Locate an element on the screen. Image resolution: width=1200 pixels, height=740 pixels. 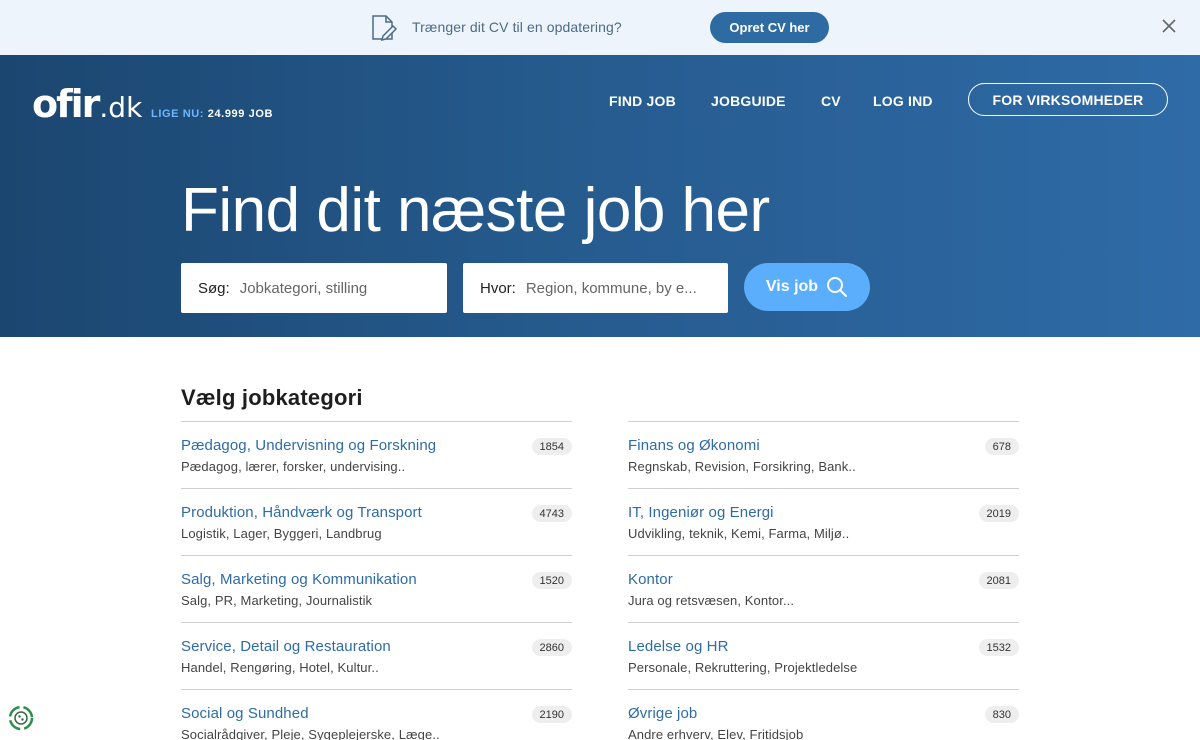
page-title: Find dit næste job her is located at coordinates (475, 210).